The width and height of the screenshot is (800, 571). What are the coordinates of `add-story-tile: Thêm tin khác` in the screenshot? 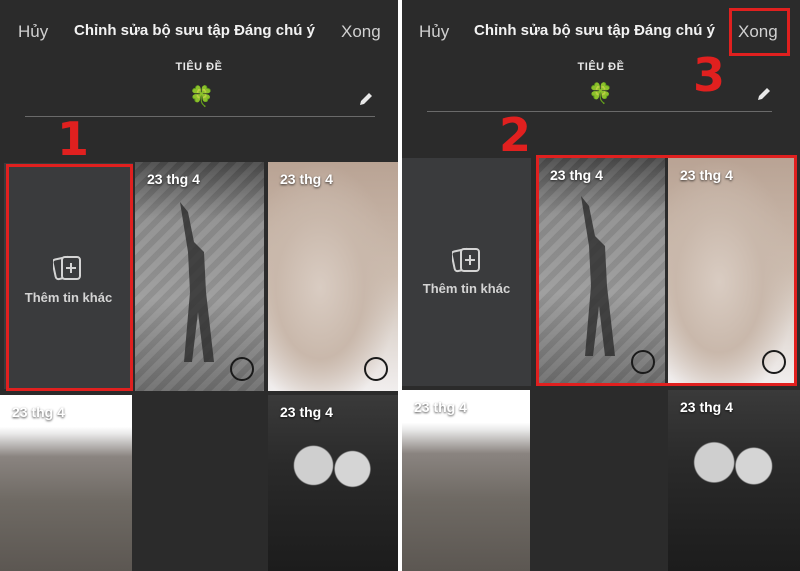 It's located at (466, 272).